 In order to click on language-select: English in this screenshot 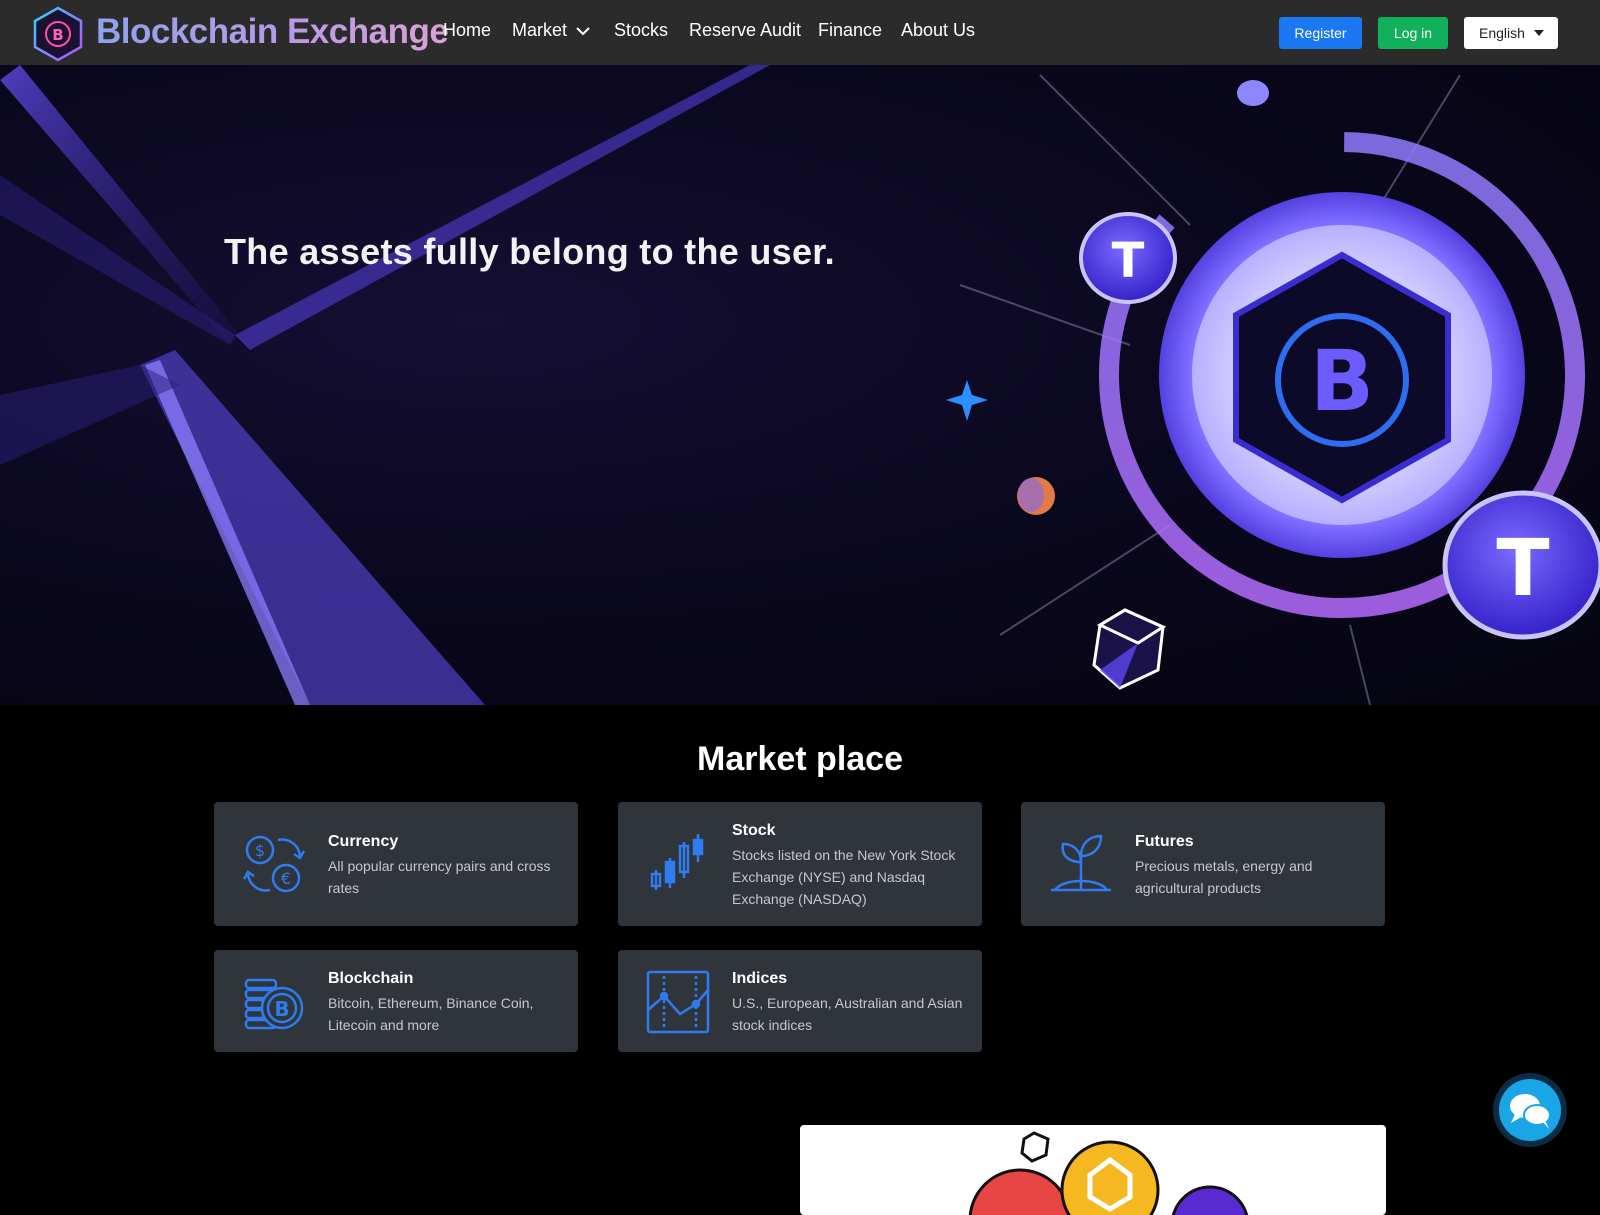, I will do `click(1511, 33)`.